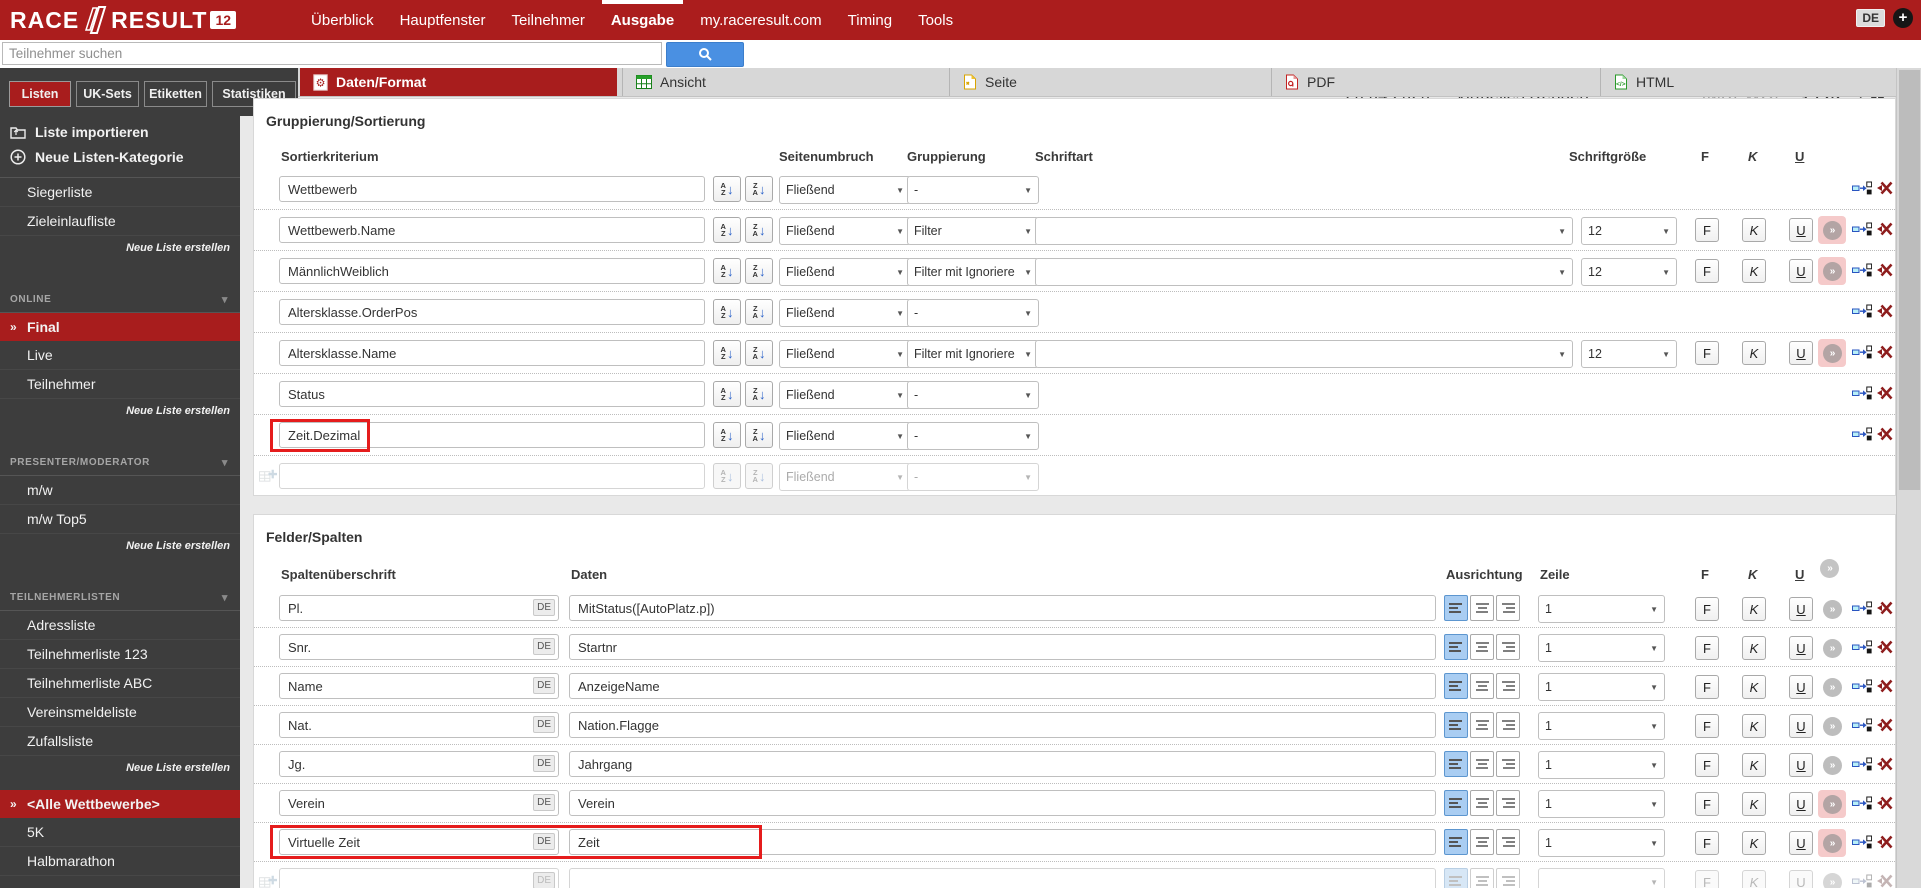  I want to click on tab-html: </> HTML, so click(1748, 82).